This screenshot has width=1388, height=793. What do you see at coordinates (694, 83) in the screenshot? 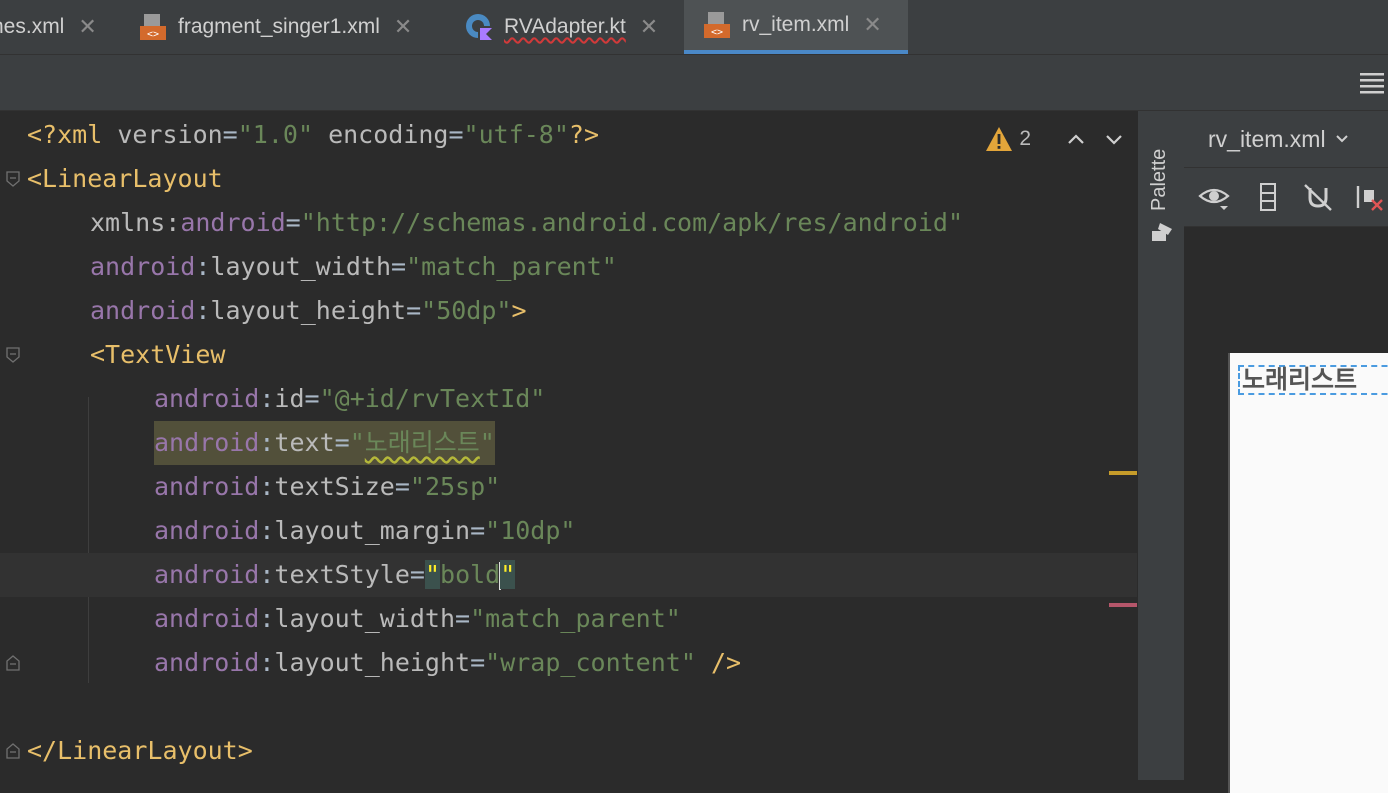
I see `editor-toolbar` at bounding box center [694, 83].